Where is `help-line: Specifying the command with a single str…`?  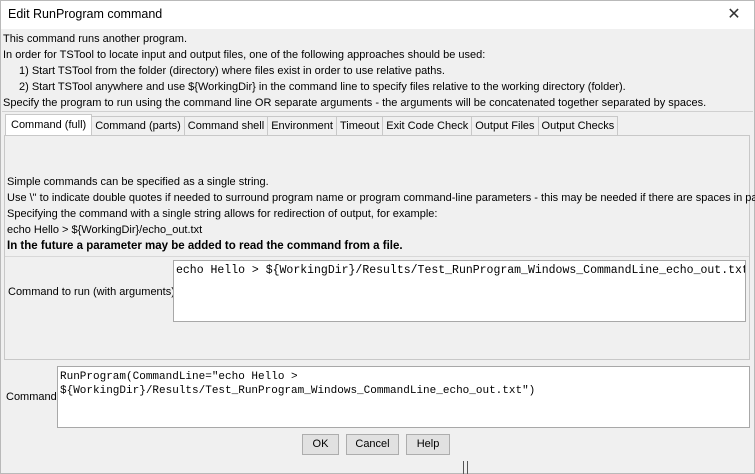
help-line: Specifying the command with a single str… is located at coordinates (222, 214).